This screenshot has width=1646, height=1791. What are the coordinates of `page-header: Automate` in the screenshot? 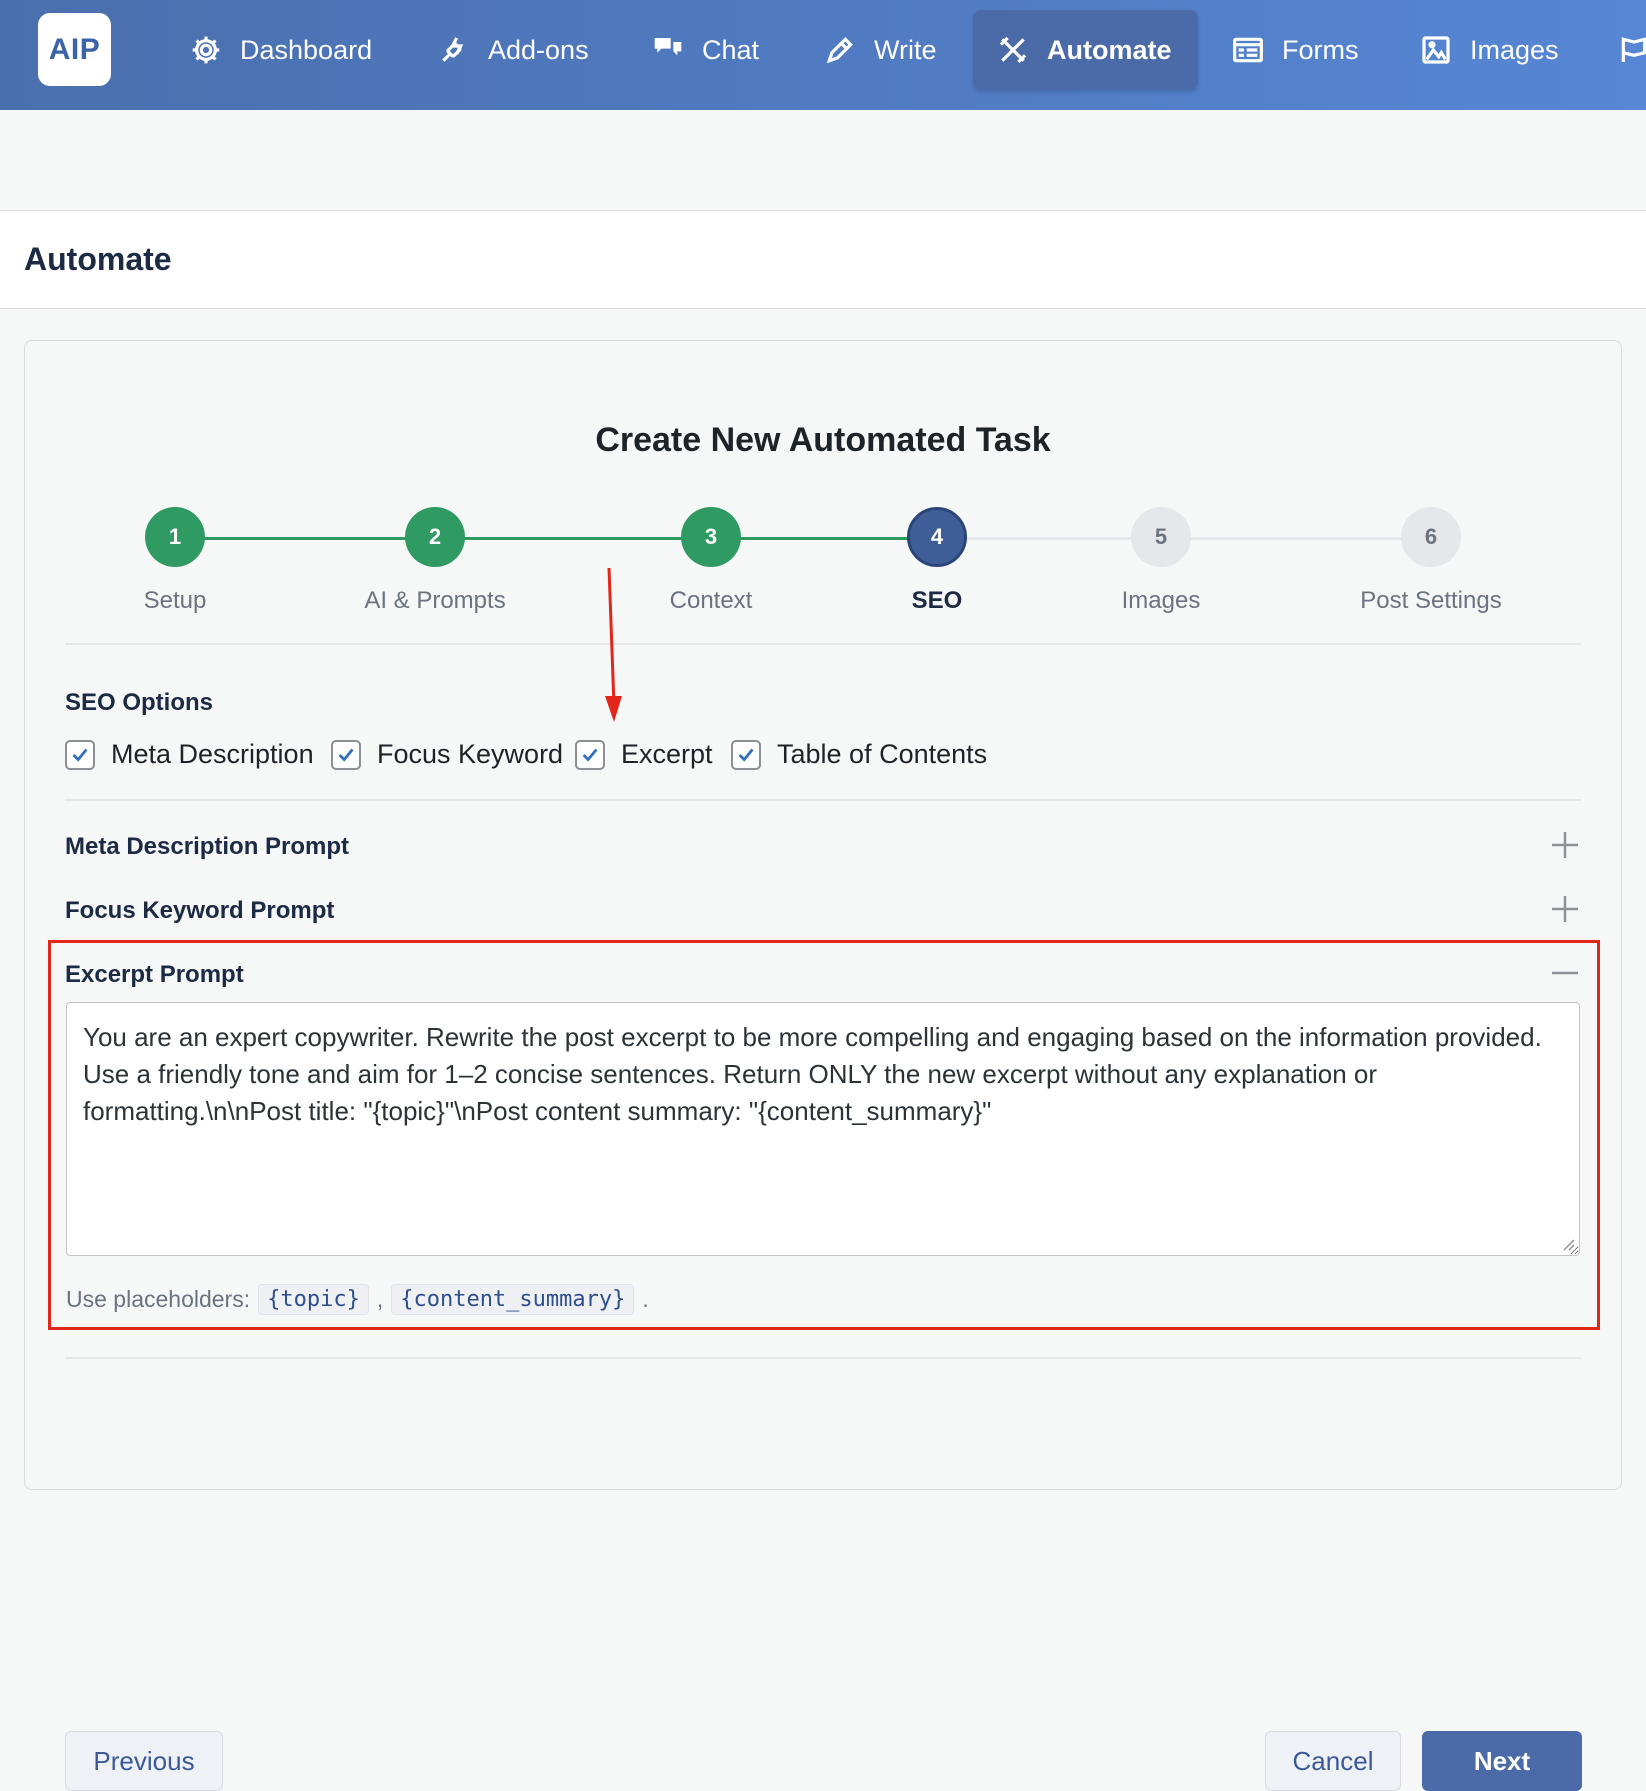 It's located at (823, 260).